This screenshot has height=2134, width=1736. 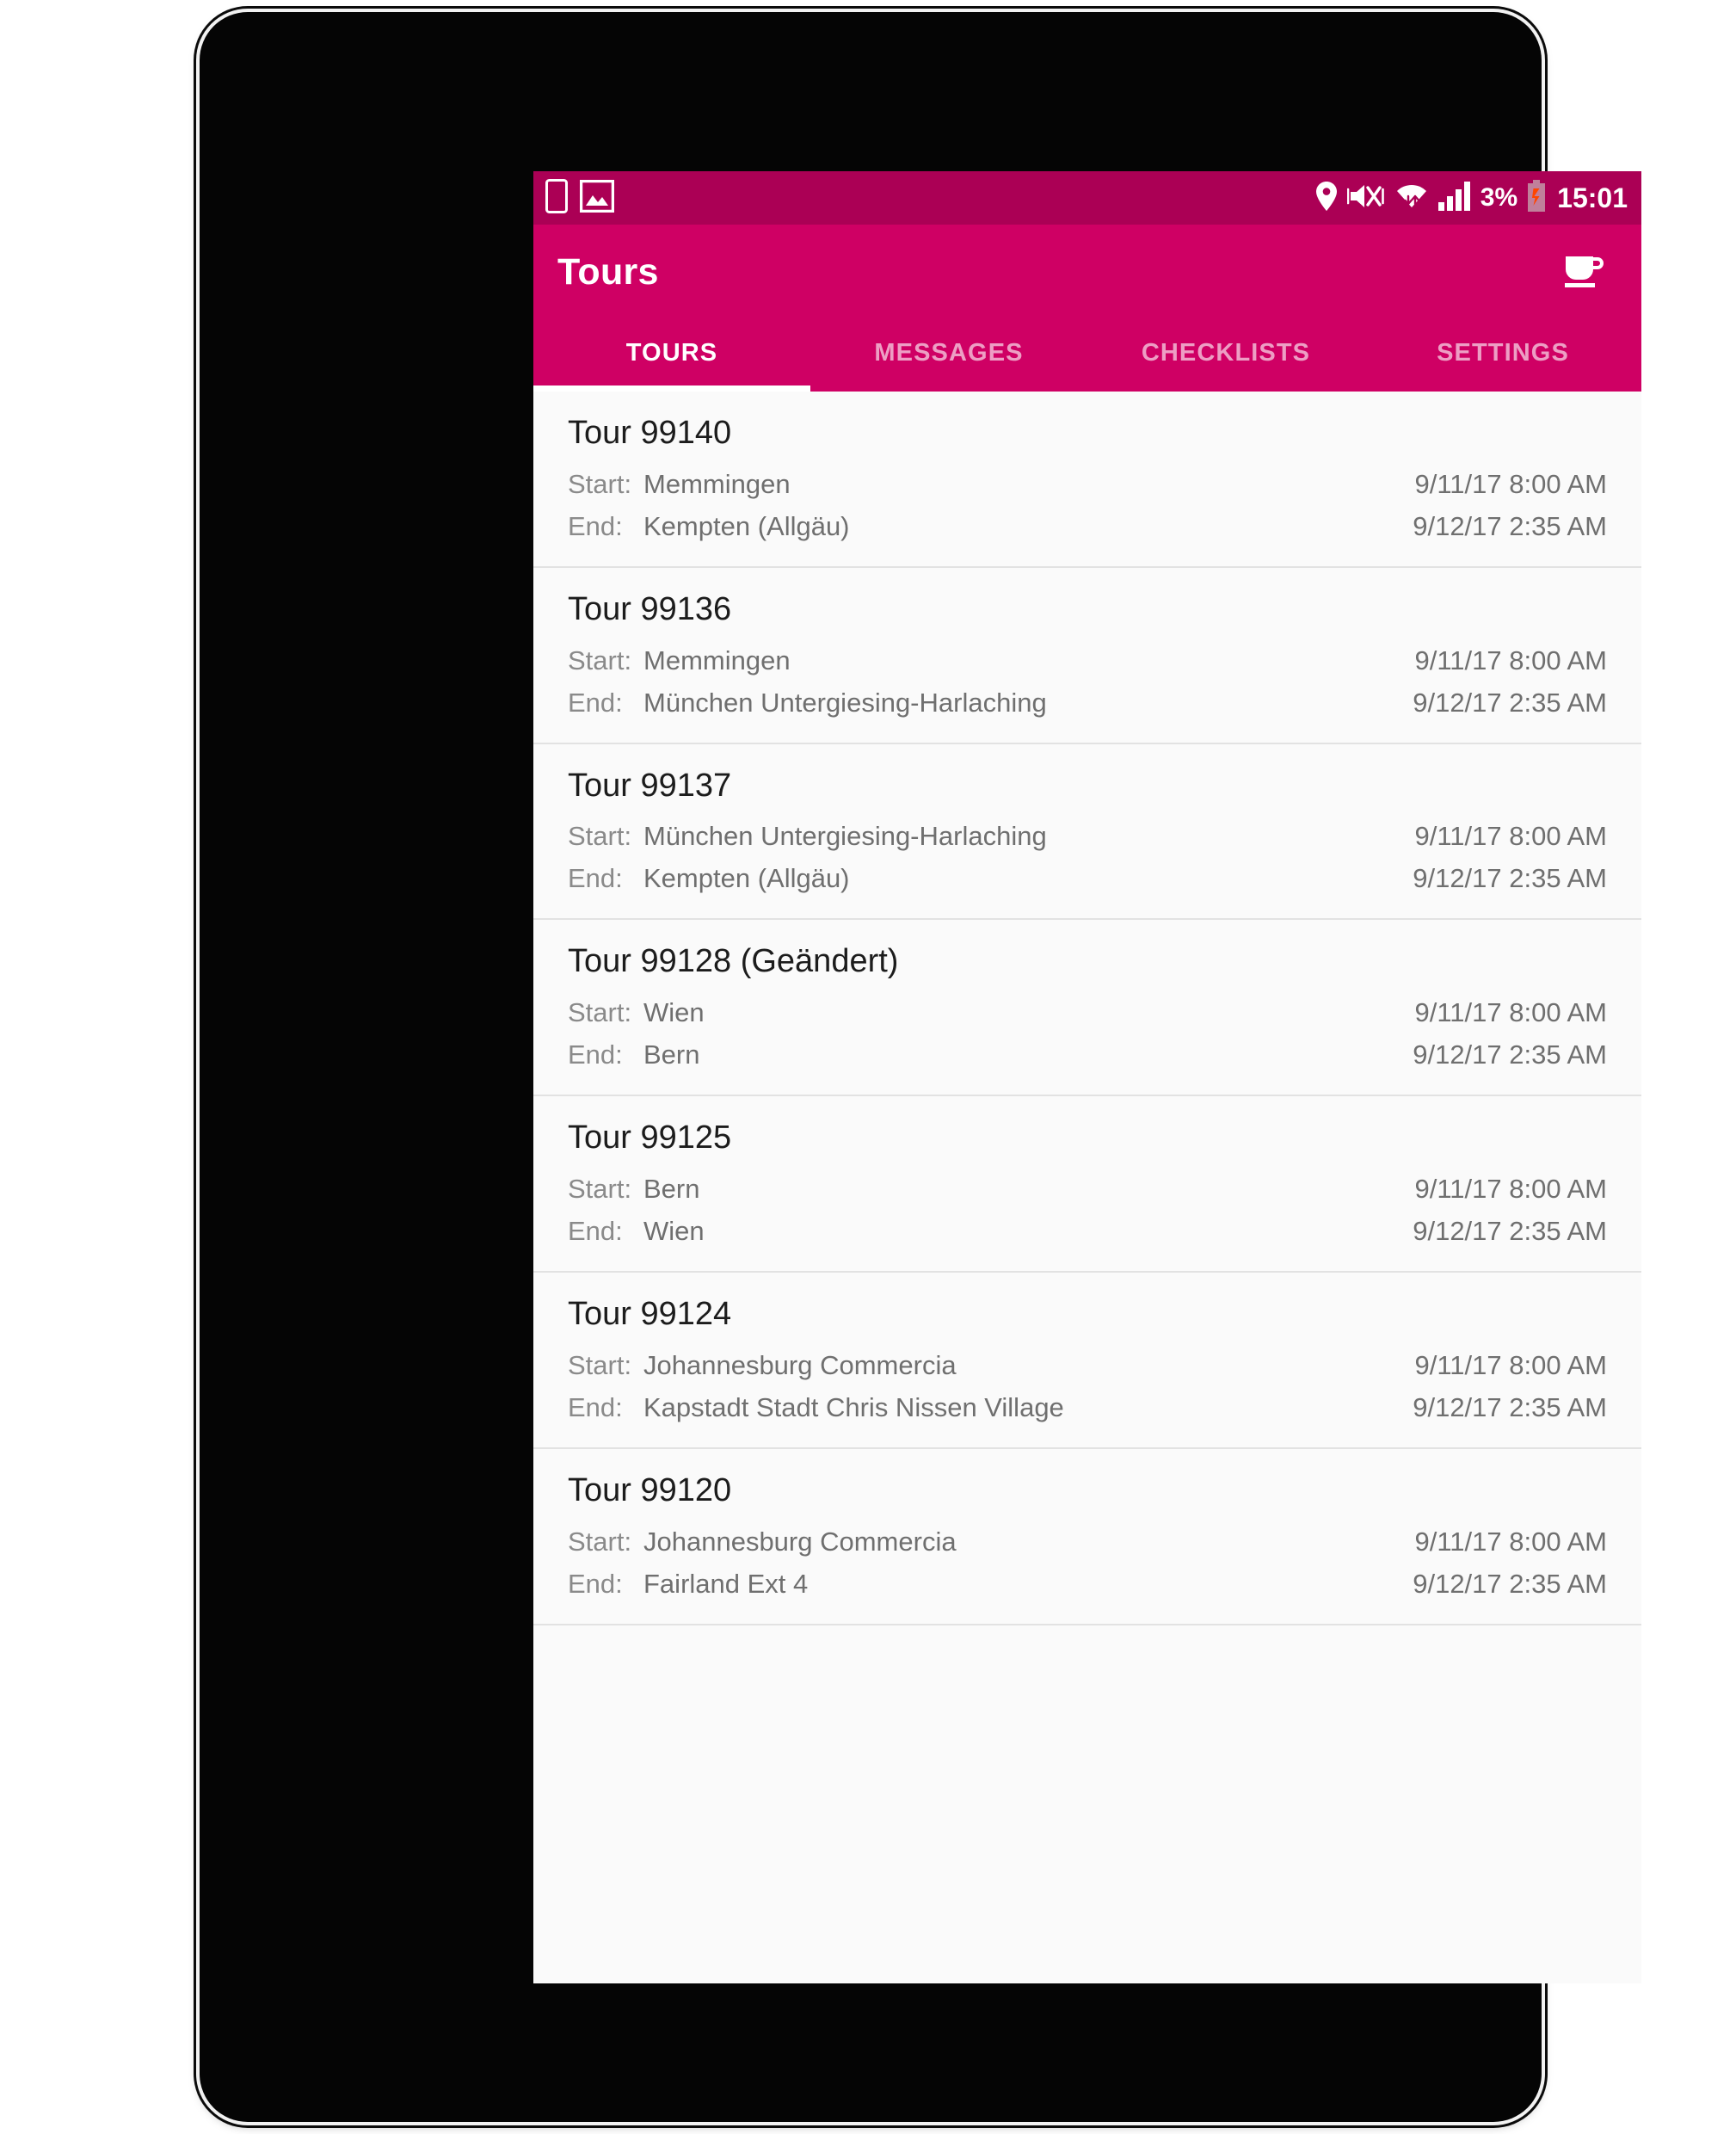 I want to click on tab-bar: TOURS MESSAGES CHECKLISTS SETTINGS, so click(x=1087, y=355).